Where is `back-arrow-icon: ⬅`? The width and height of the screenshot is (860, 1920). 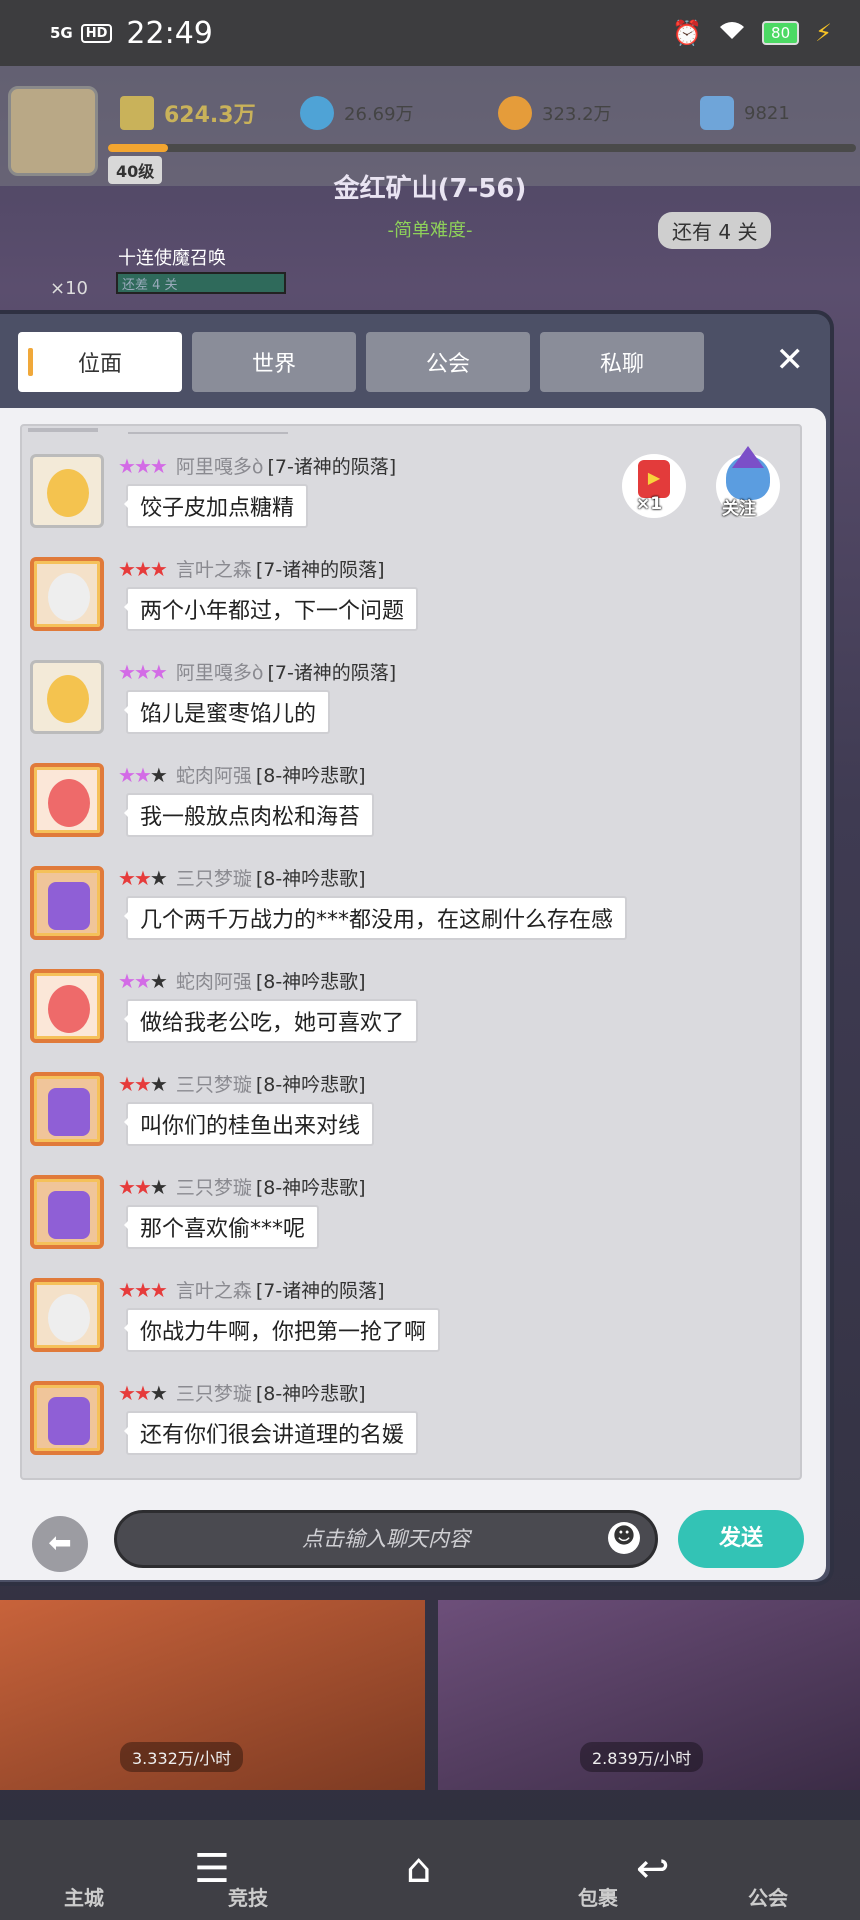 back-arrow-icon: ⬅ is located at coordinates (60, 1544).